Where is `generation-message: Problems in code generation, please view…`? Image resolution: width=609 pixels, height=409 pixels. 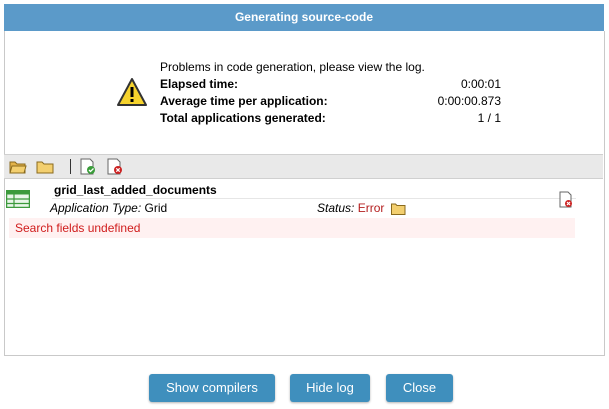 generation-message: Problems in code generation, please view… is located at coordinates (292, 67).